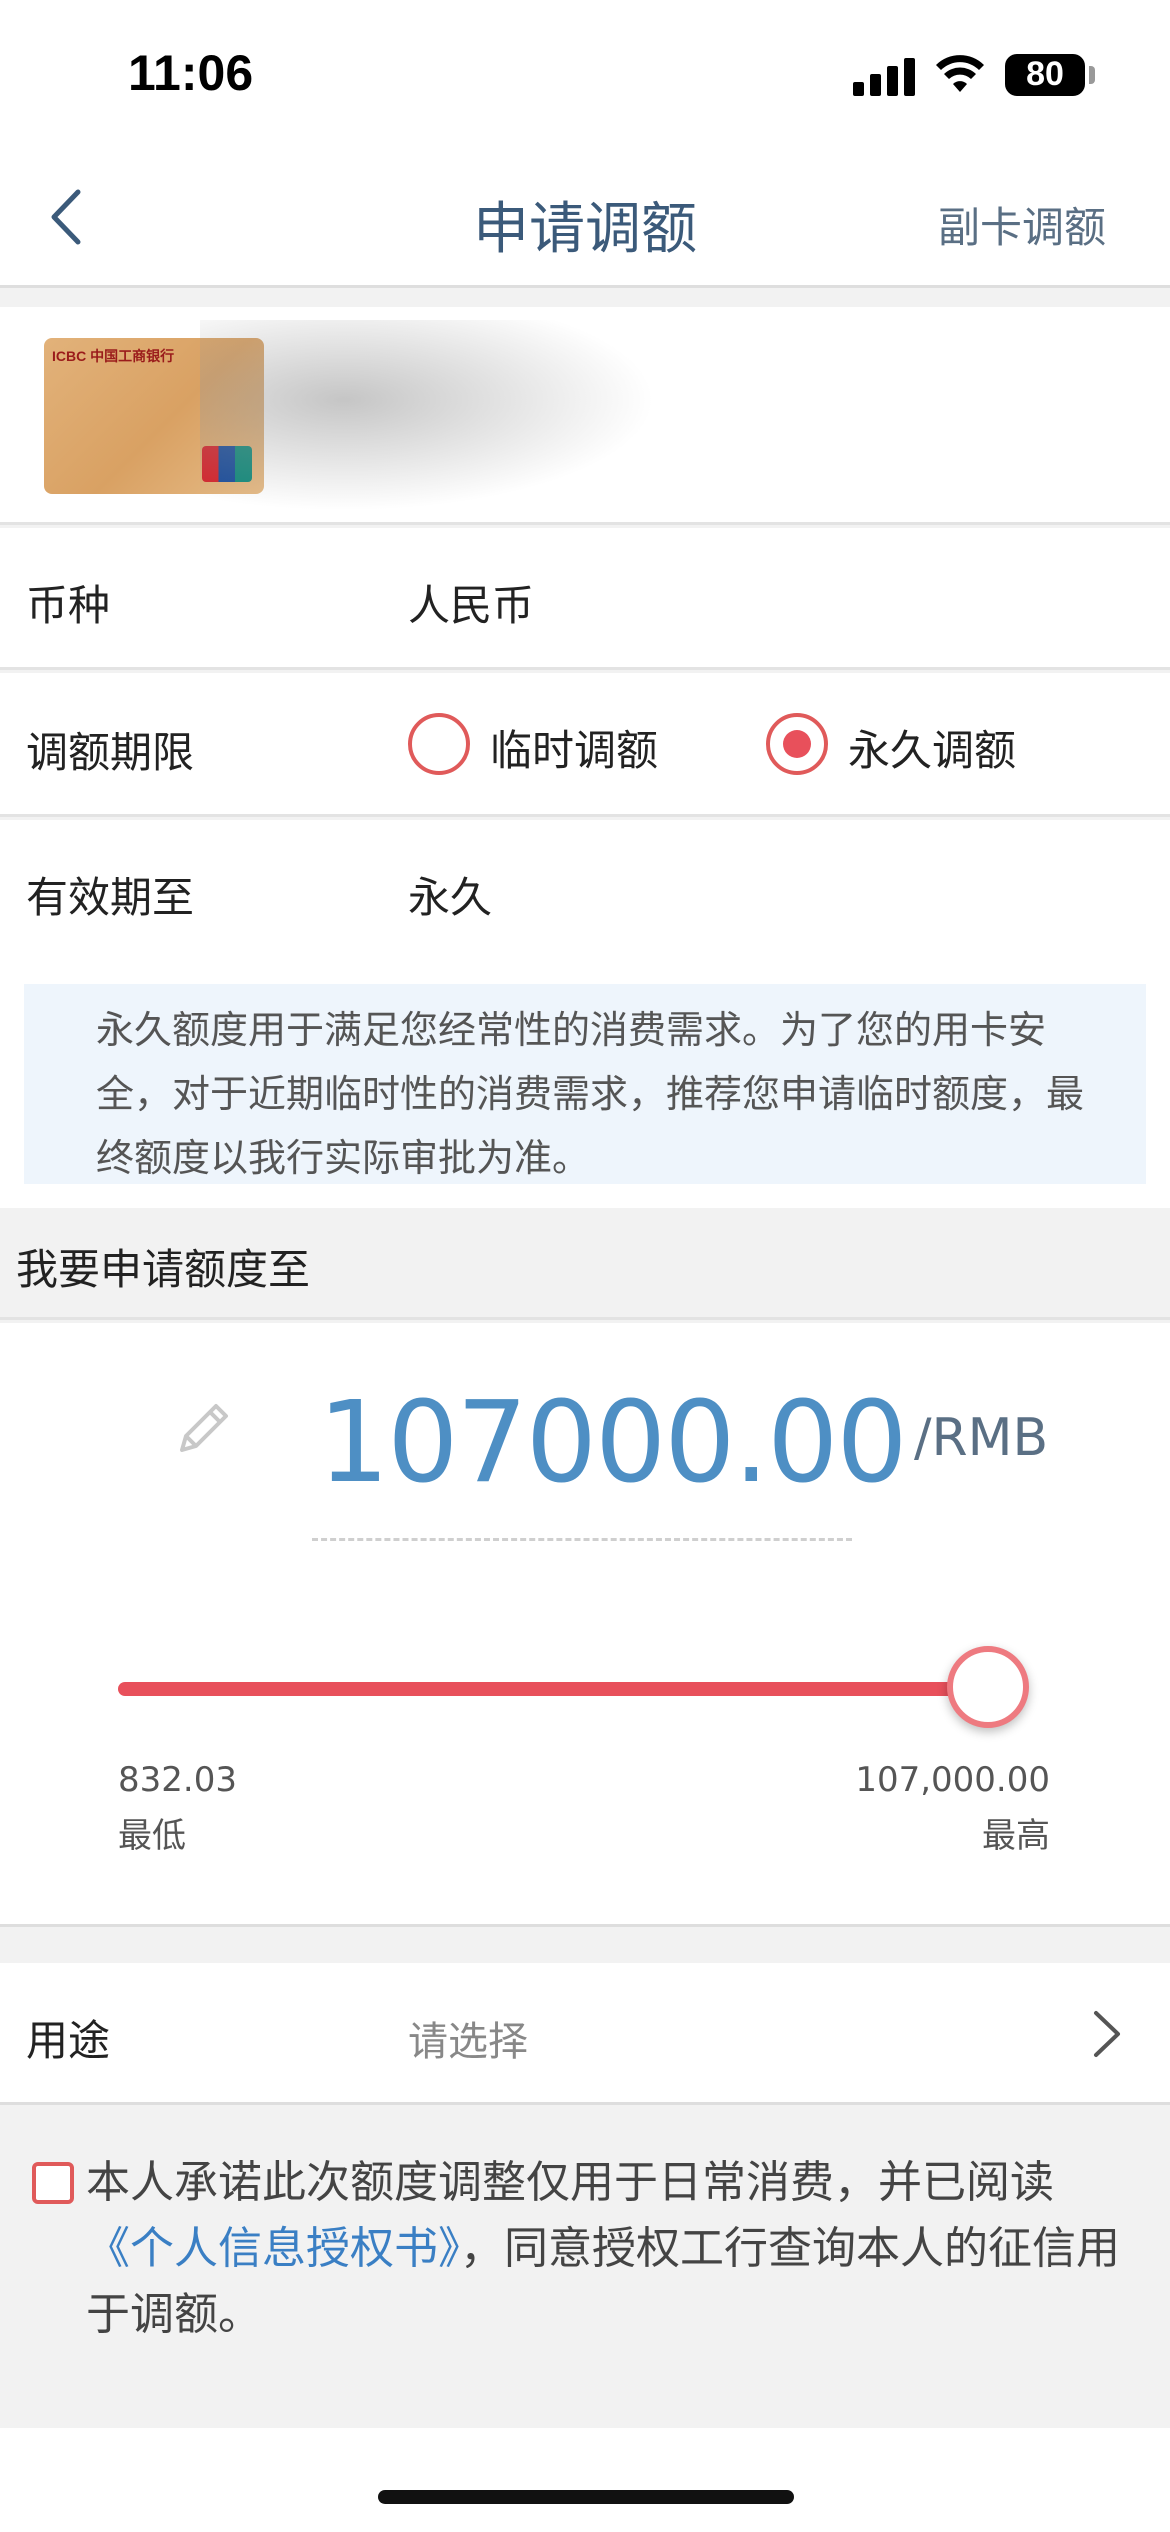  I want to click on currency-row: 币种 人民币, so click(585, 599).